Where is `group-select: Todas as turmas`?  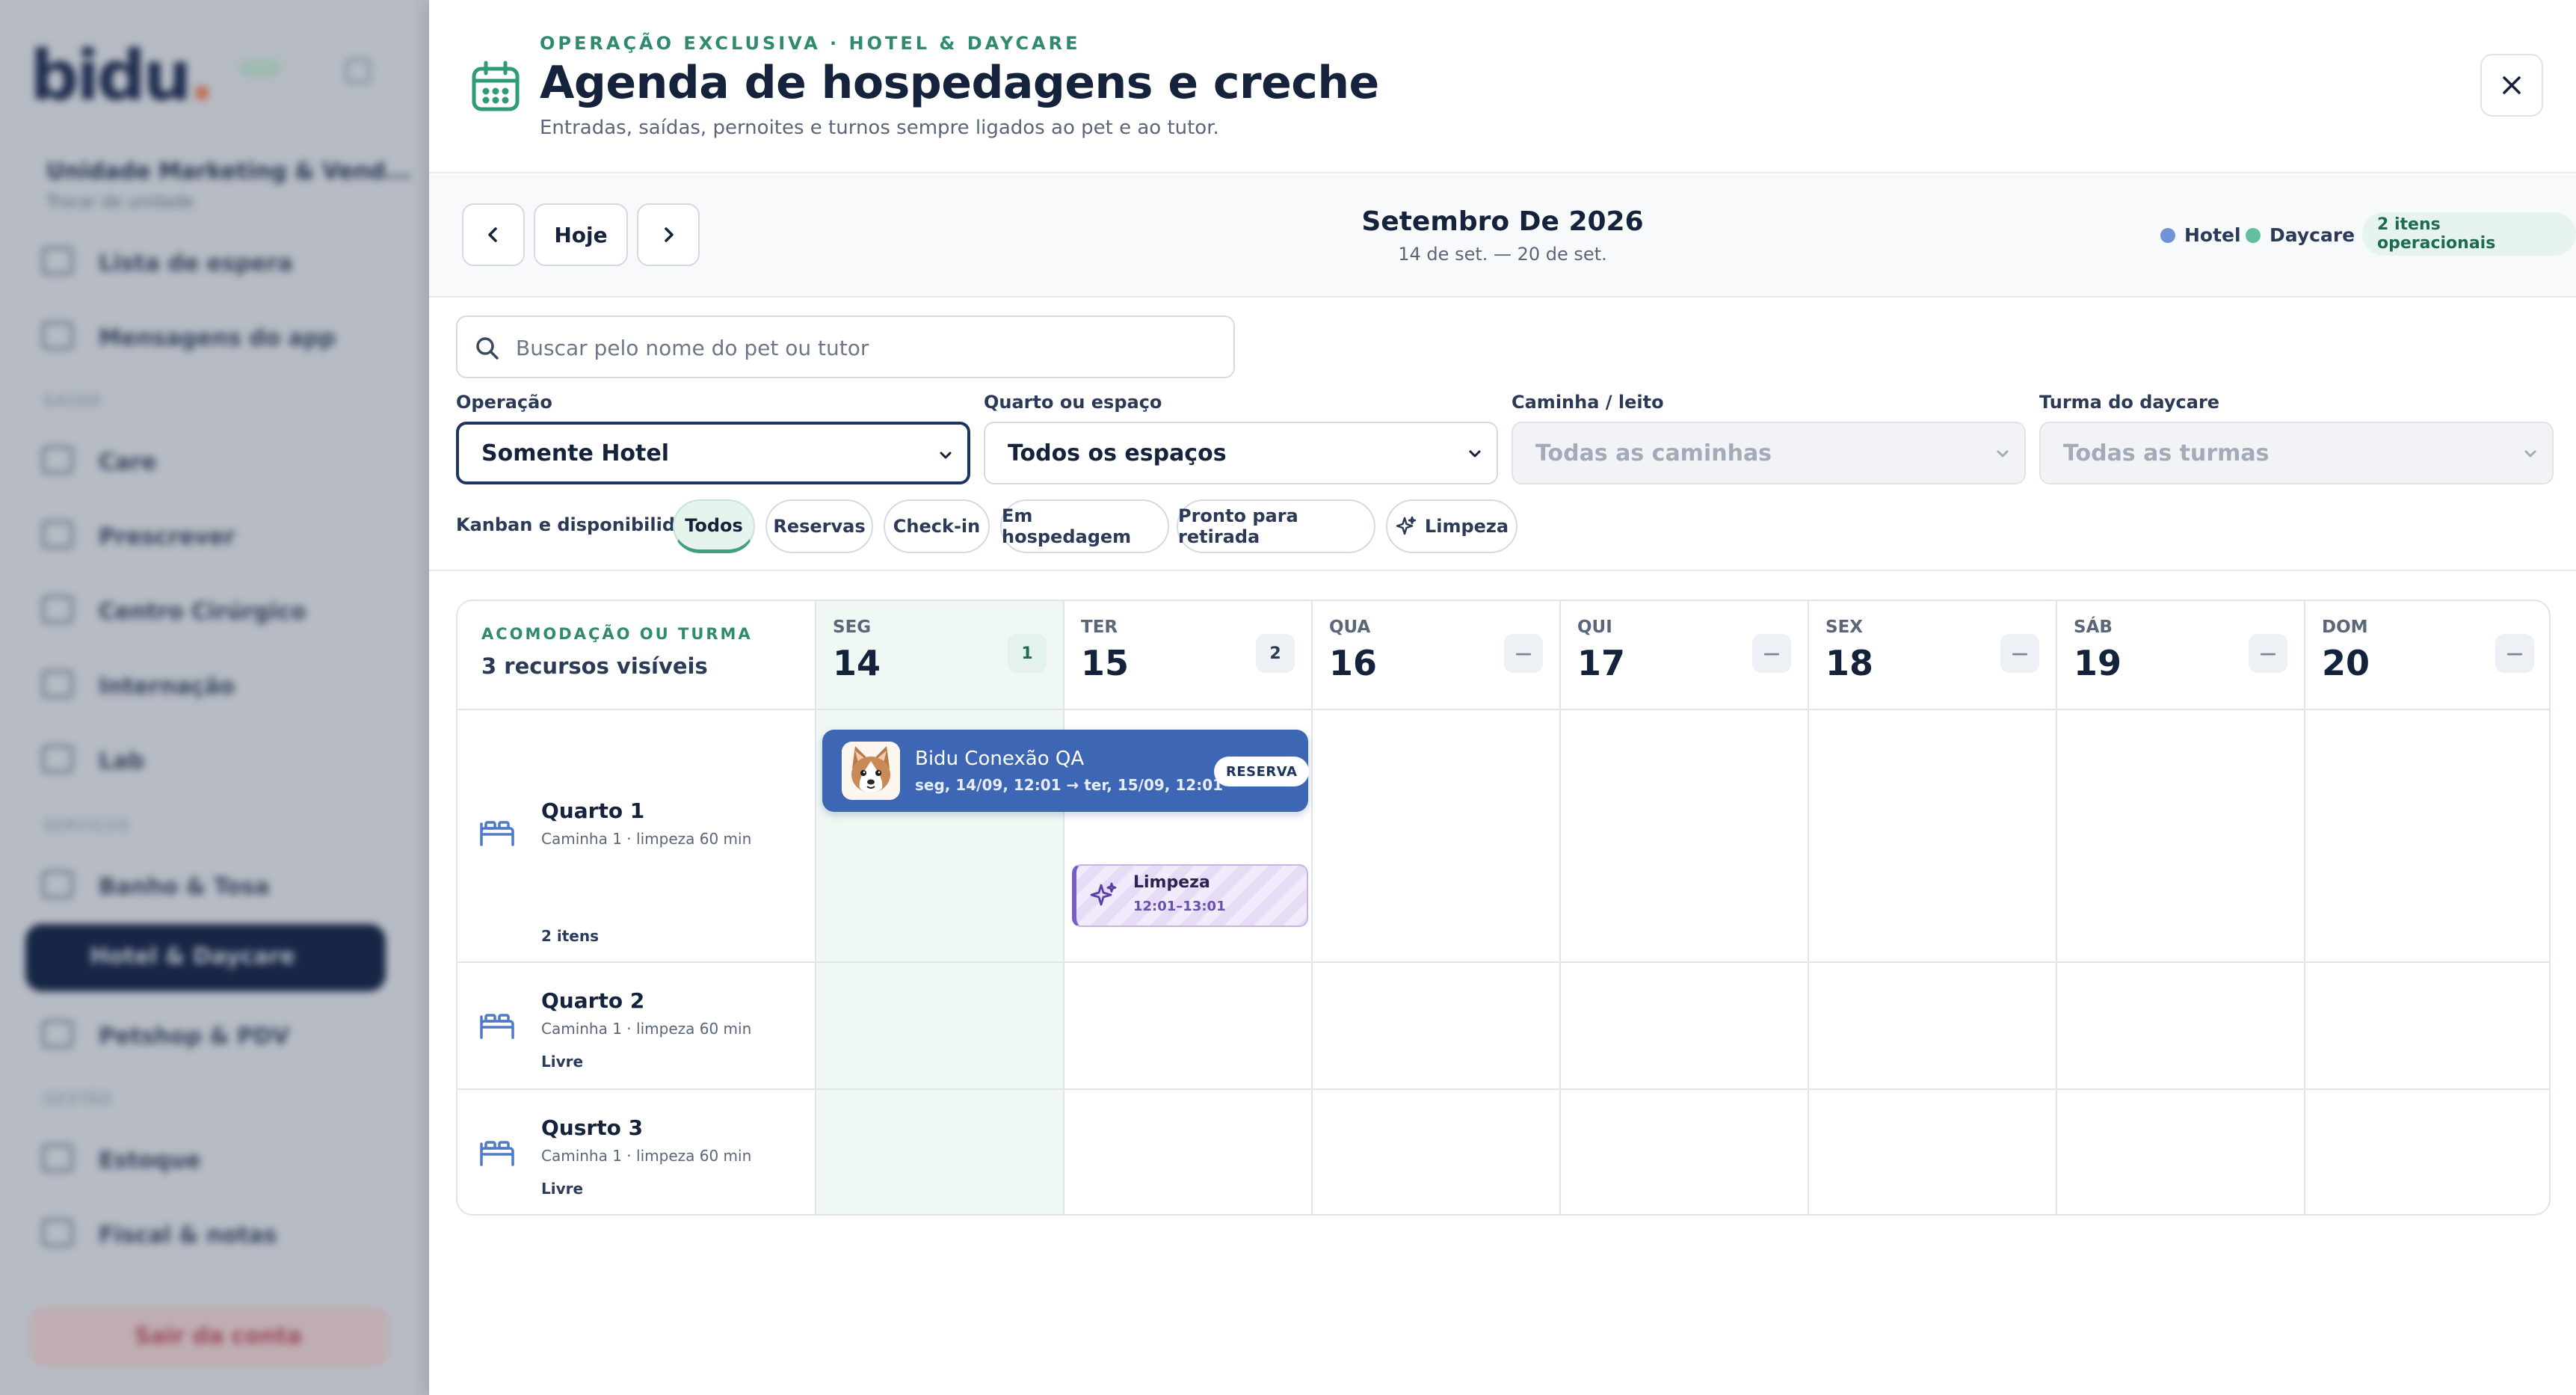
group-select: Todas as turmas is located at coordinates (2296, 453).